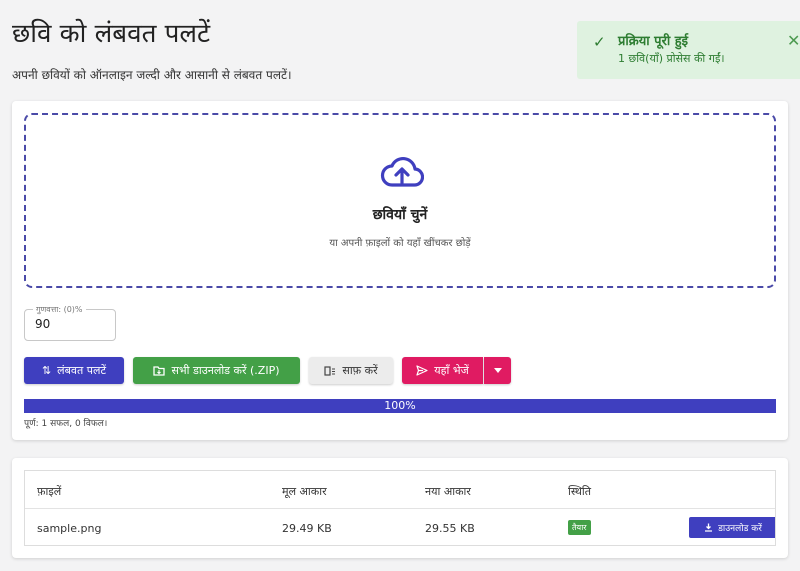 The height and width of the screenshot is (571, 800). I want to click on download-zip-button: सभी डाउनलोड करें (.ZIP), so click(216, 370).